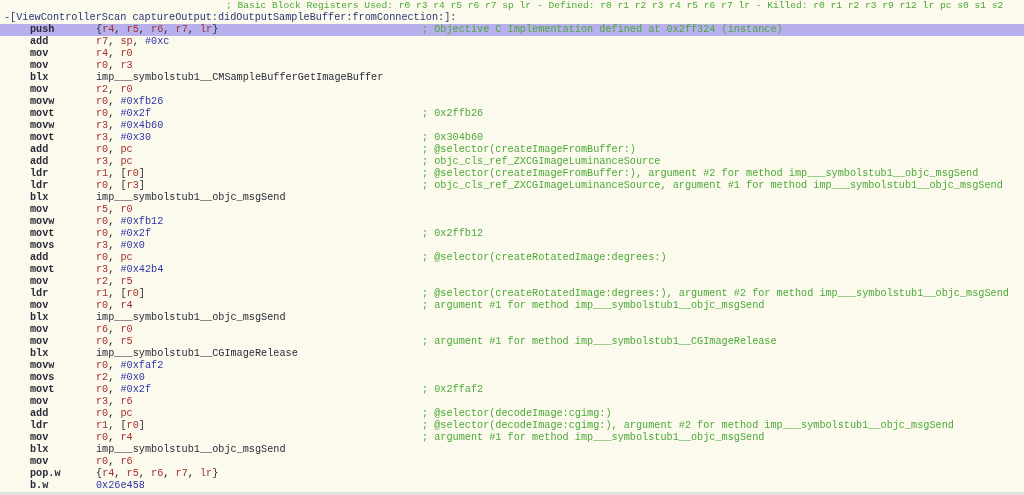 This screenshot has height=495, width=1024. I want to click on operands-text: r6, r0, so click(115, 330).